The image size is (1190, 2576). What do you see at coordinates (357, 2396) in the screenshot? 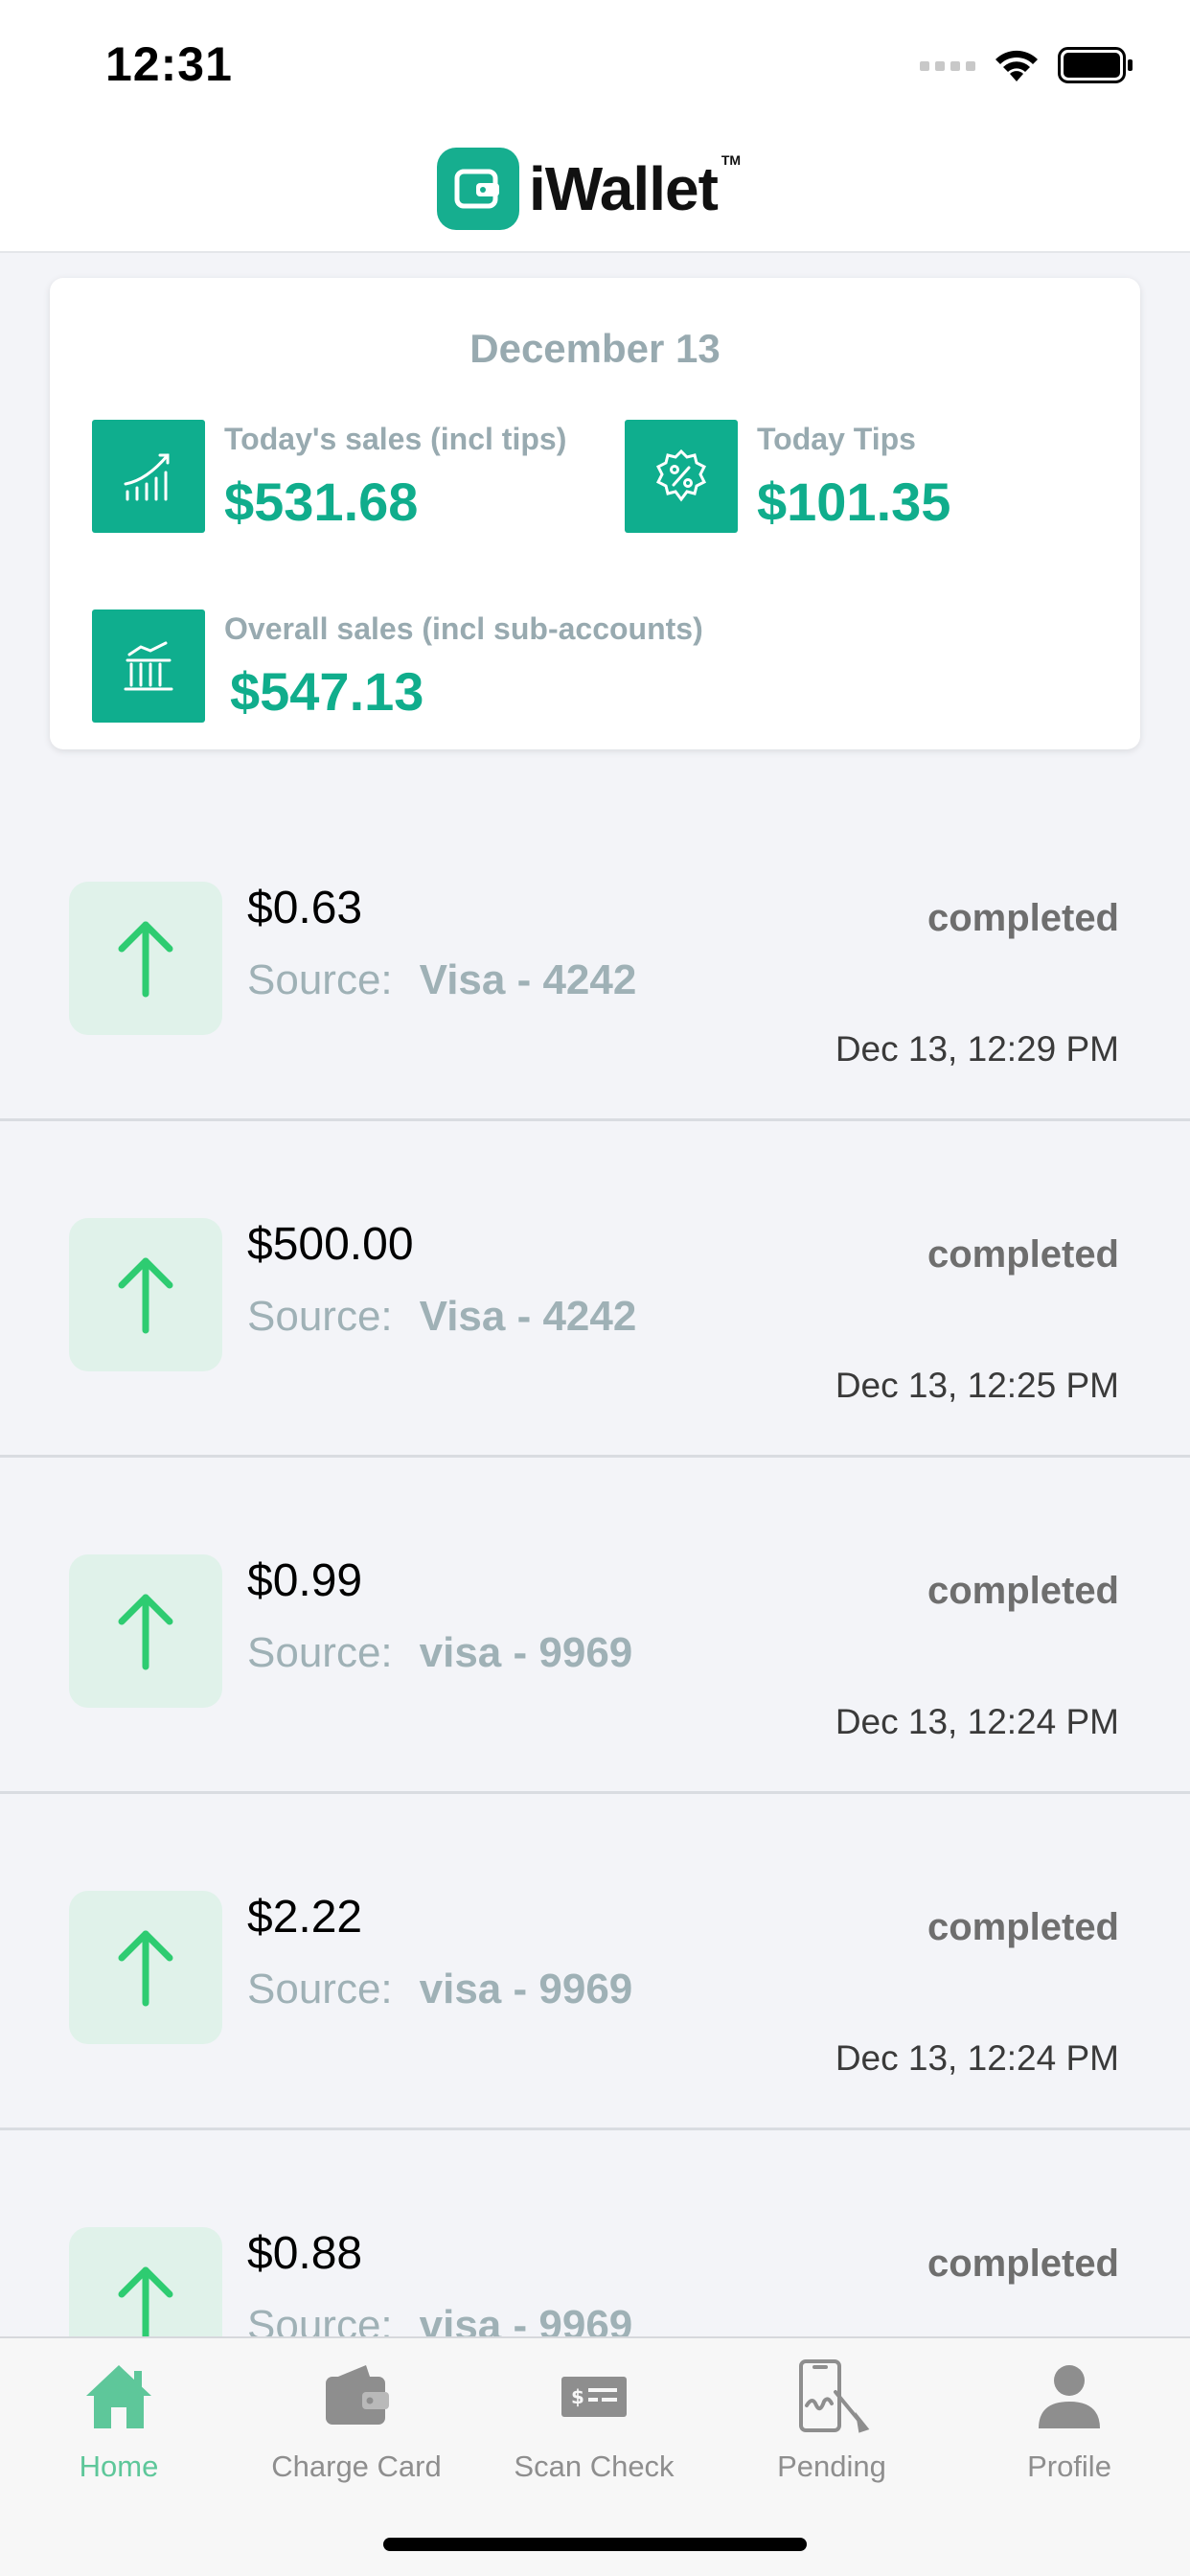
I see `wallet-icon` at bounding box center [357, 2396].